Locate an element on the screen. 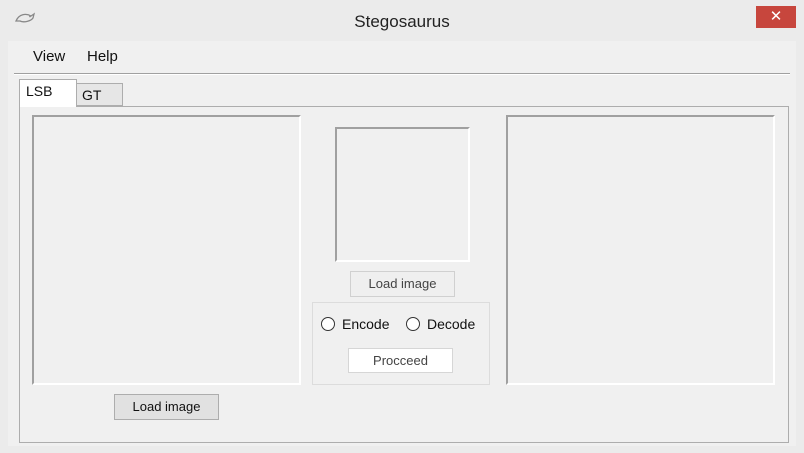 The image size is (804, 453). proceed-button: Procceed is located at coordinates (400, 360).